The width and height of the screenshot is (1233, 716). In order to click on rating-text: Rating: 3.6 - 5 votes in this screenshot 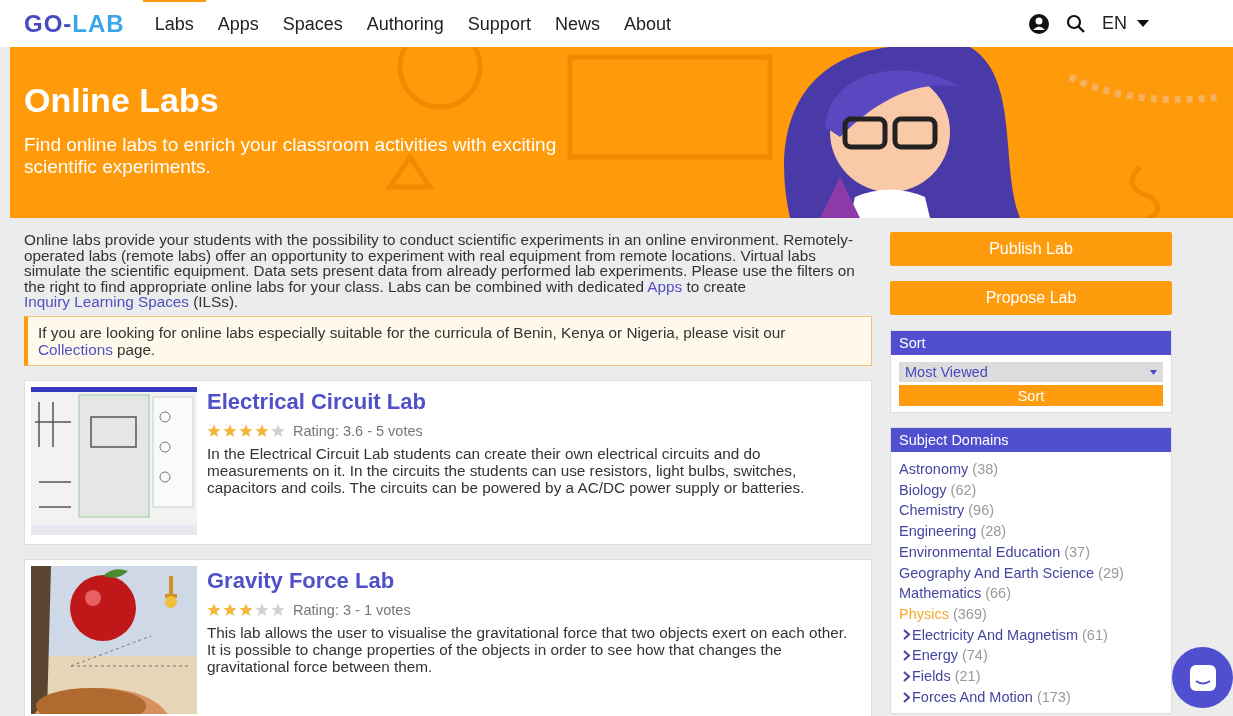, I will do `click(358, 430)`.